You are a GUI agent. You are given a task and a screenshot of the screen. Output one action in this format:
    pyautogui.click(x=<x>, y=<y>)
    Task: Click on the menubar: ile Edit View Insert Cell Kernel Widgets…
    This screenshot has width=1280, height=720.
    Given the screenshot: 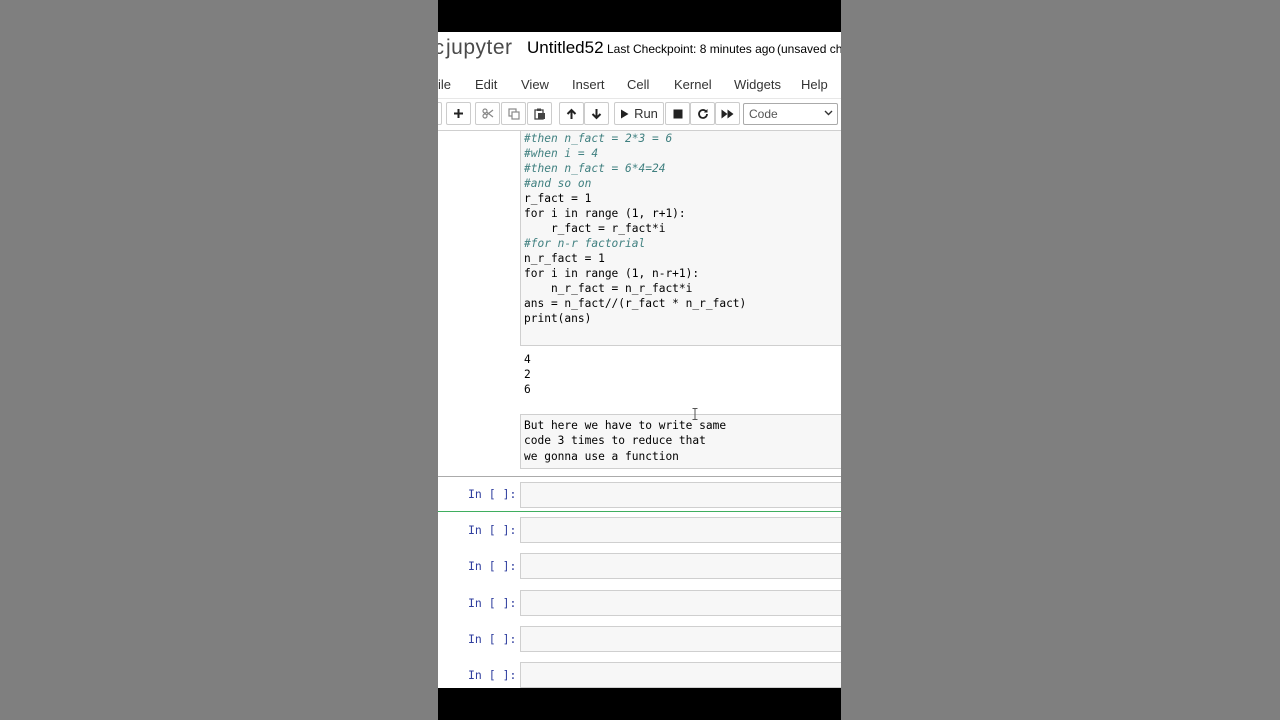 What is the action you would take?
    pyautogui.click(x=639, y=84)
    